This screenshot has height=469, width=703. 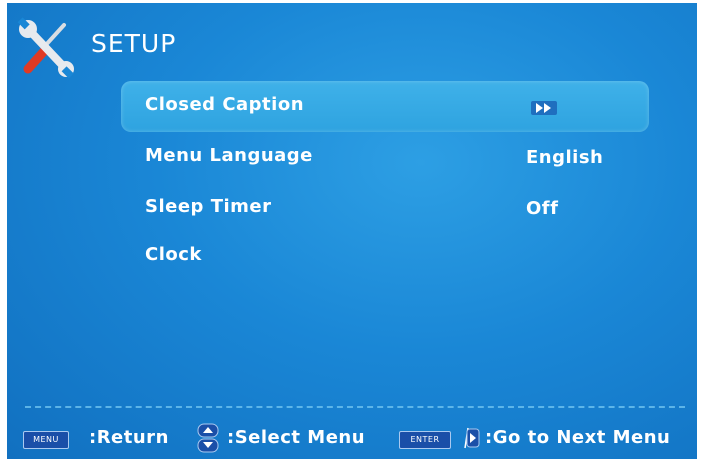 I want to click on return-hint: :Return, so click(x=129, y=437).